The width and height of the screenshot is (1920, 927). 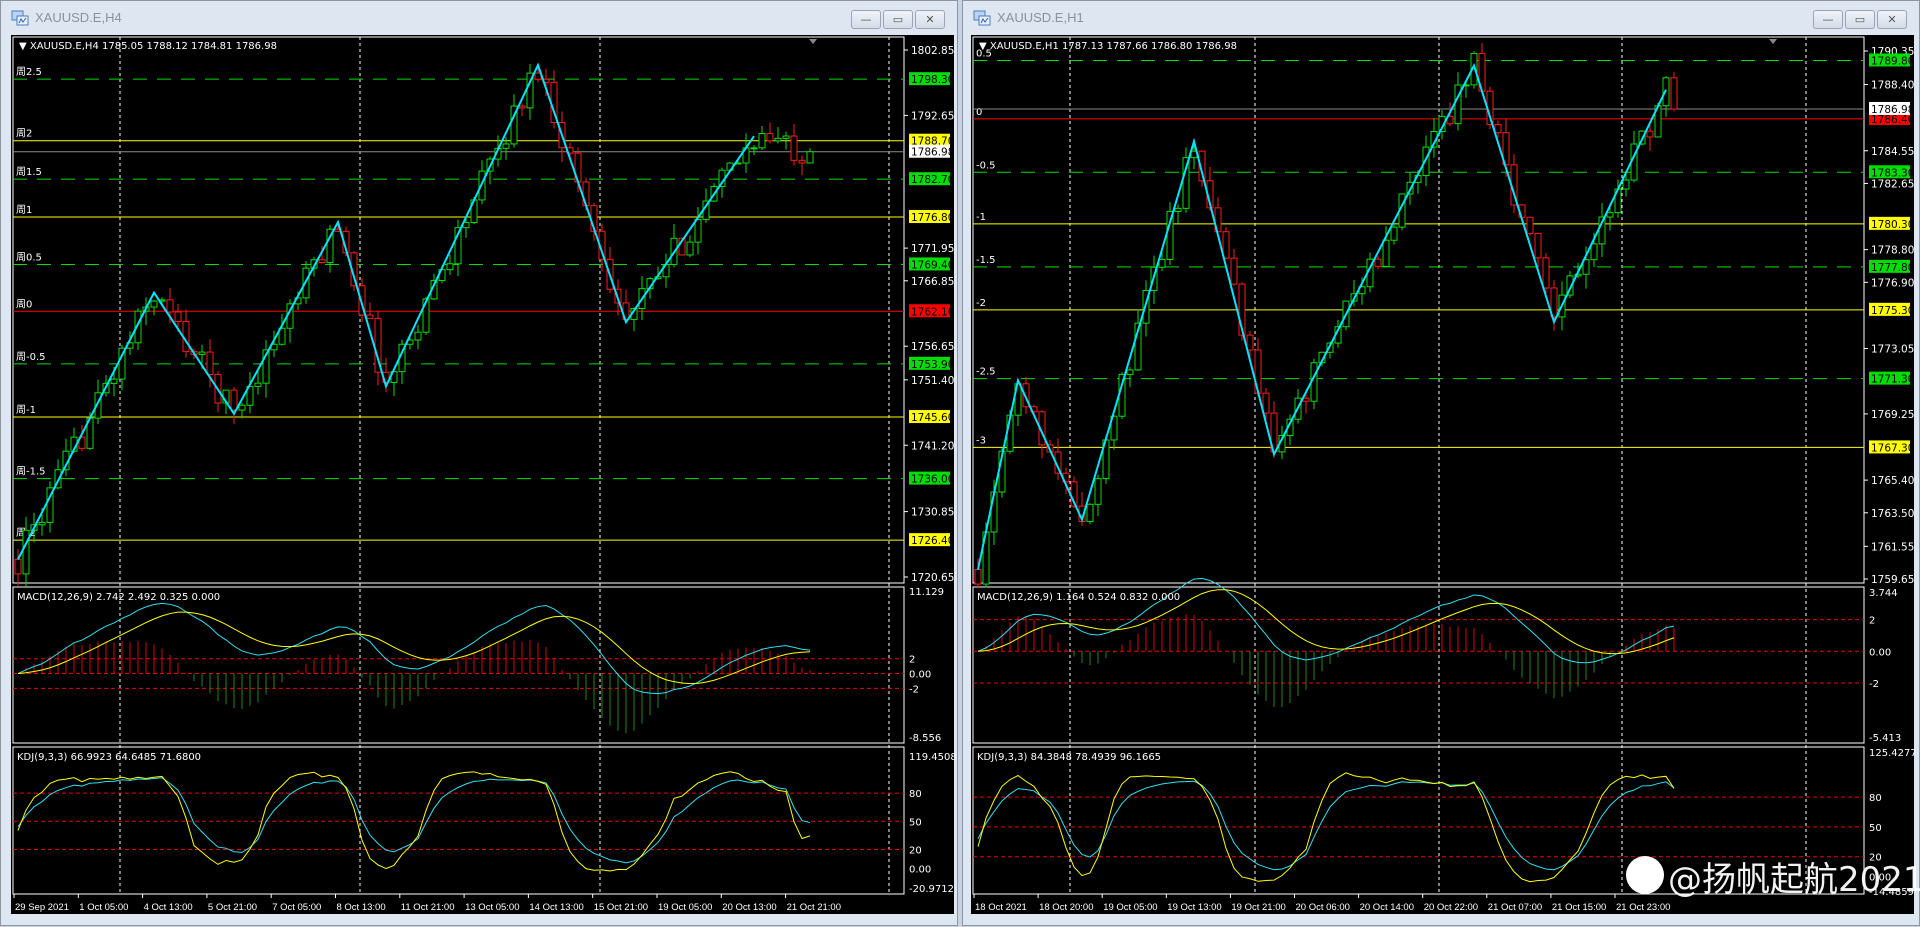 I want to click on macd-axis-label: 2, so click(x=1872, y=621).